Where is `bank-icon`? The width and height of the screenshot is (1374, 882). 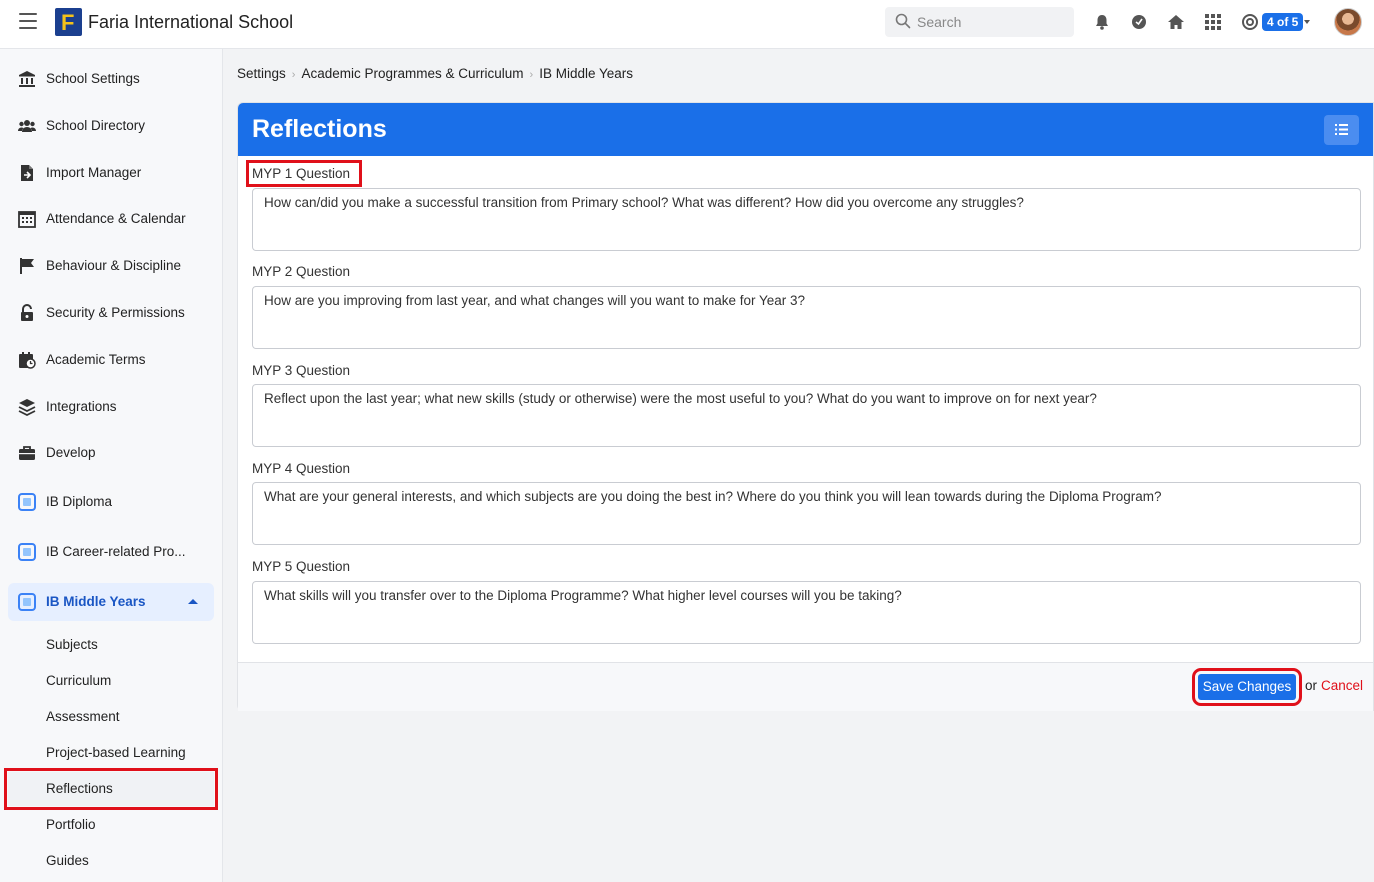 bank-icon is located at coordinates (27, 79).